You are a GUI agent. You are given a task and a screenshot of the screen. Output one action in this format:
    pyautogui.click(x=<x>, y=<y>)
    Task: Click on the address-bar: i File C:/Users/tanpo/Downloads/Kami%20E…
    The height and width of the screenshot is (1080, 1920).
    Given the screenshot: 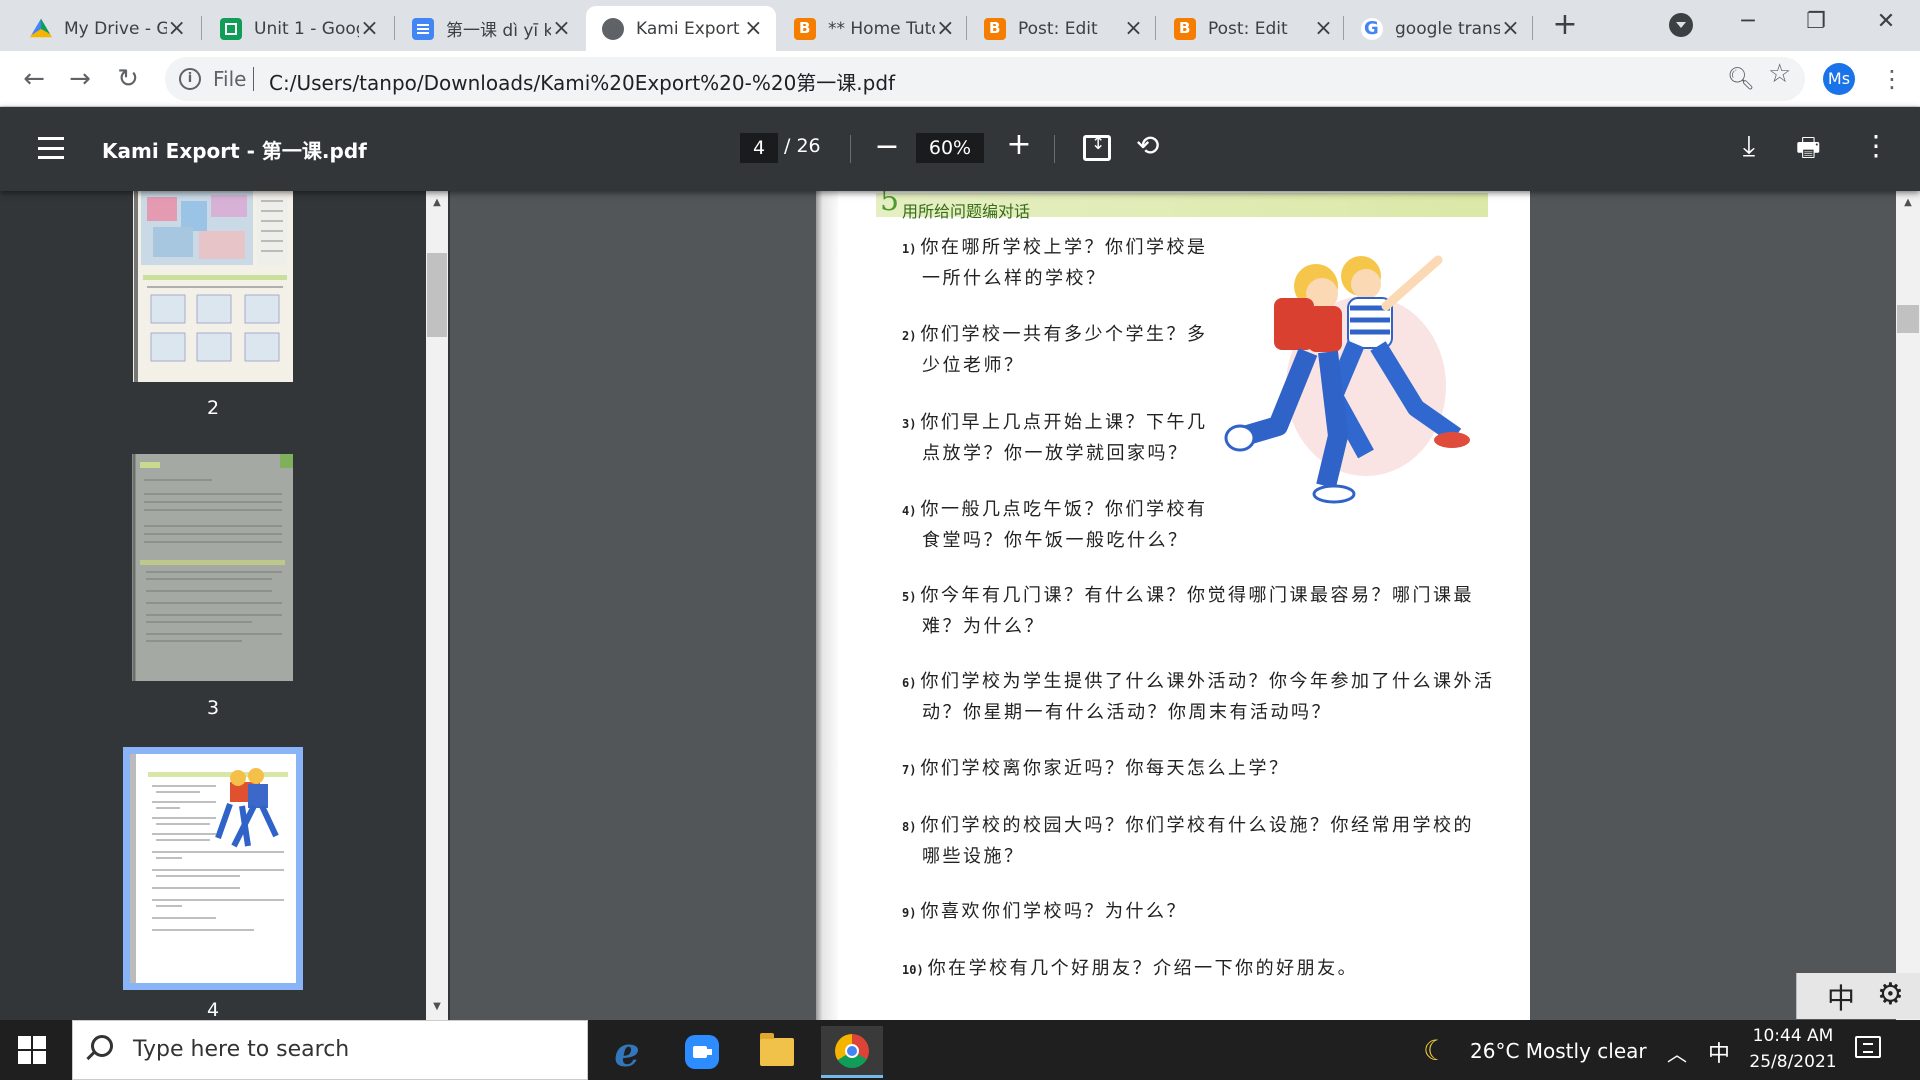 What is the action you would take?
    pyautogui.click(x=985, y=79)
    